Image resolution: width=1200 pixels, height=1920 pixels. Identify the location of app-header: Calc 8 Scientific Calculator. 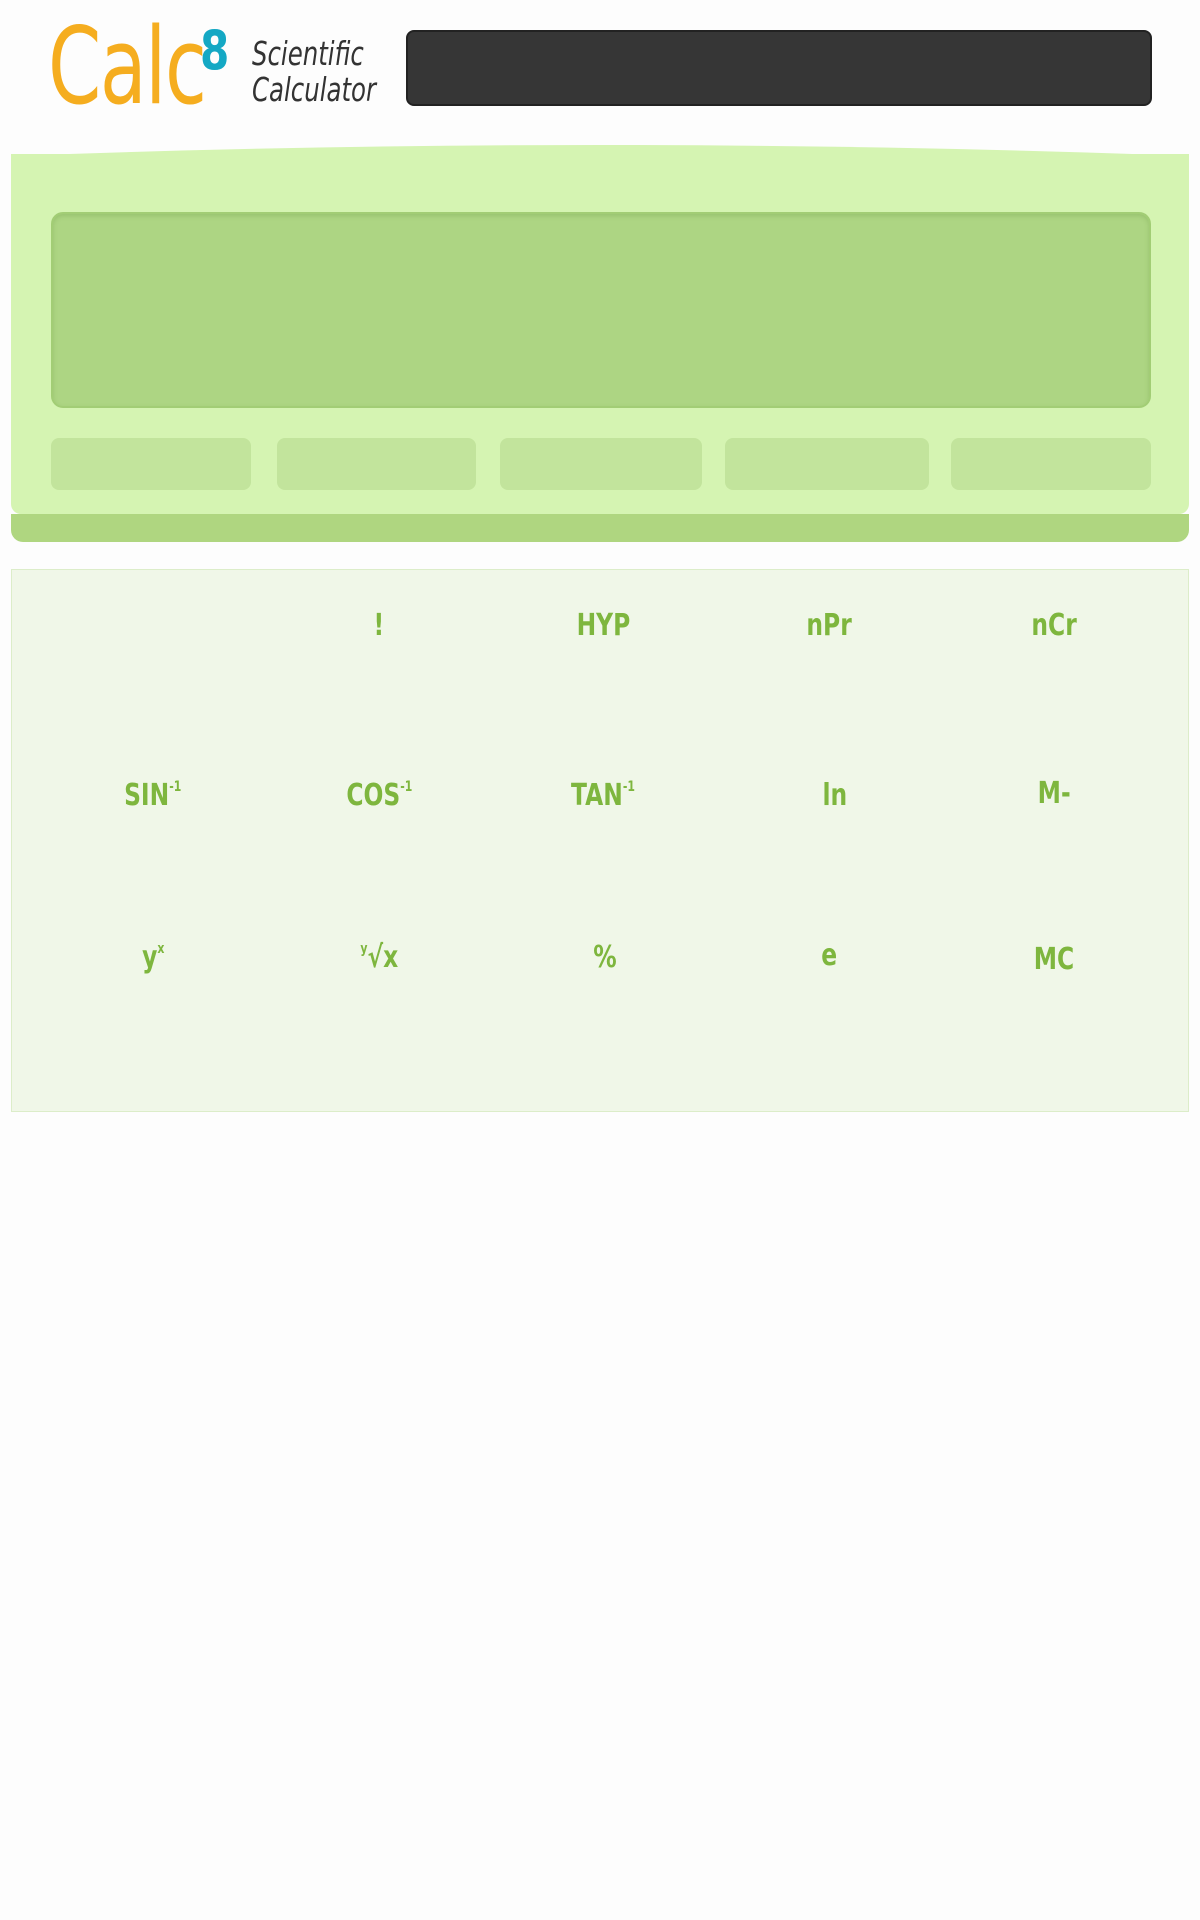
(600, 70).